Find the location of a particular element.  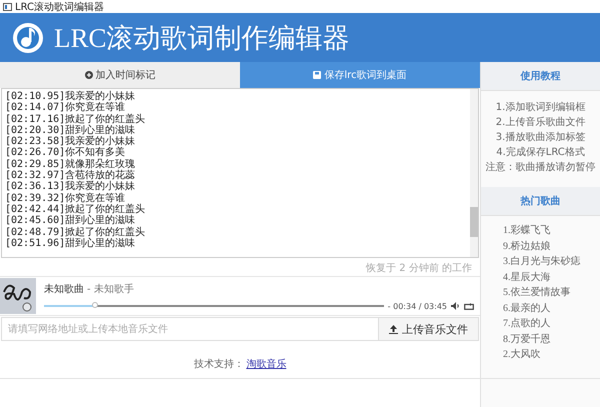

hot-song-item: 6.最亲的人 is located at coordinates (551, 308).